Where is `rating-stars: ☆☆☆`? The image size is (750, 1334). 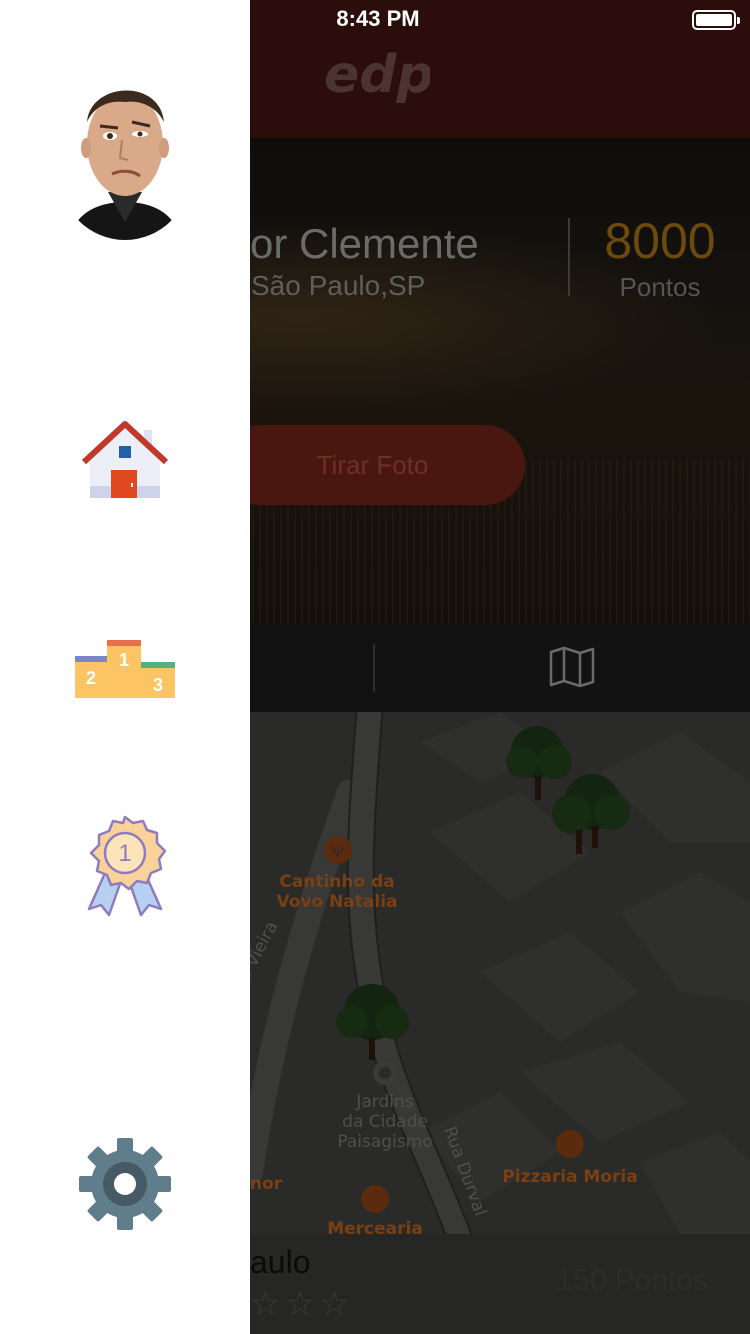
rating-stars: ☆☆☆ is located at coordinates (302, 1304).